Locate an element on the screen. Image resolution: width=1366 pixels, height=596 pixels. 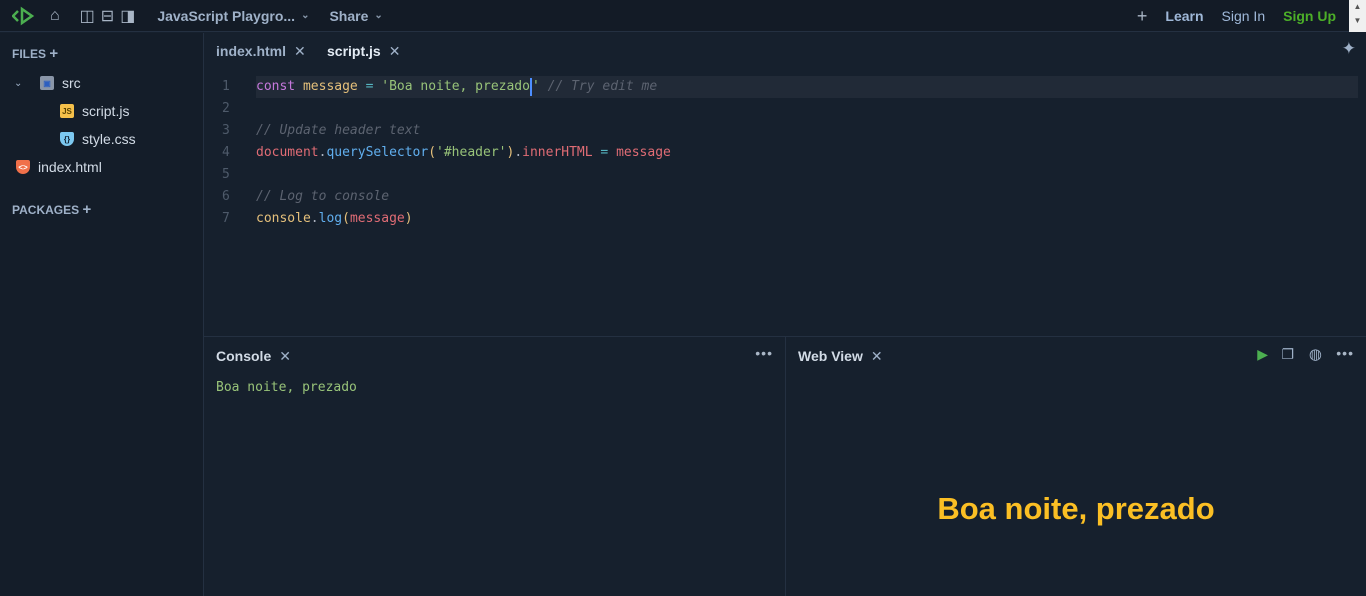
code-text: // Update header text is located at coordinates (338, 131).